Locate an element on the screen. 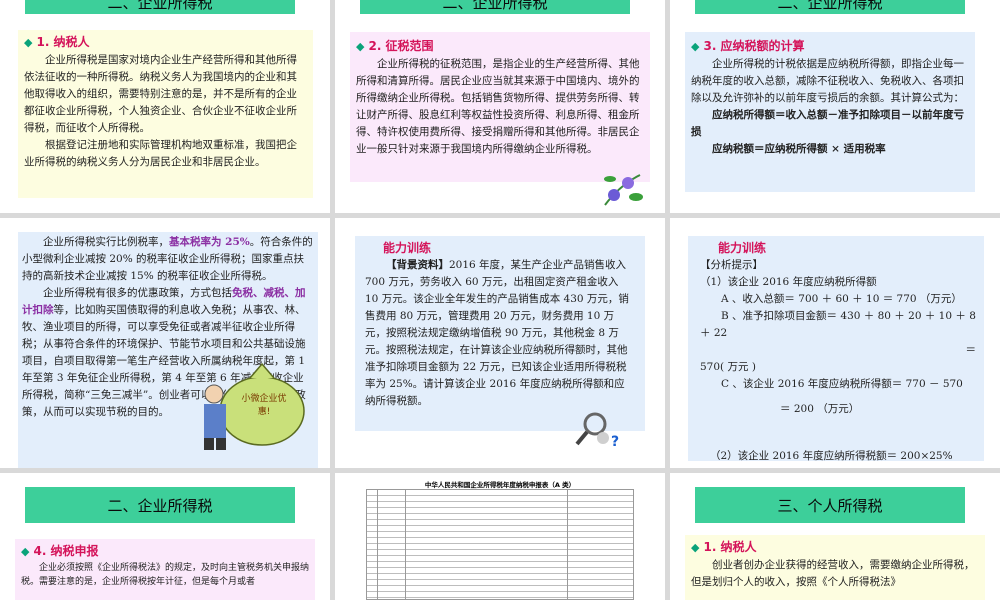 The height and width of the screenshot is (600, 1000). step-line: A 、收入总额＝ 700 ＋ 60 ＋ 10 ＝ 770 （万元） is located at coordinates (841, 299).